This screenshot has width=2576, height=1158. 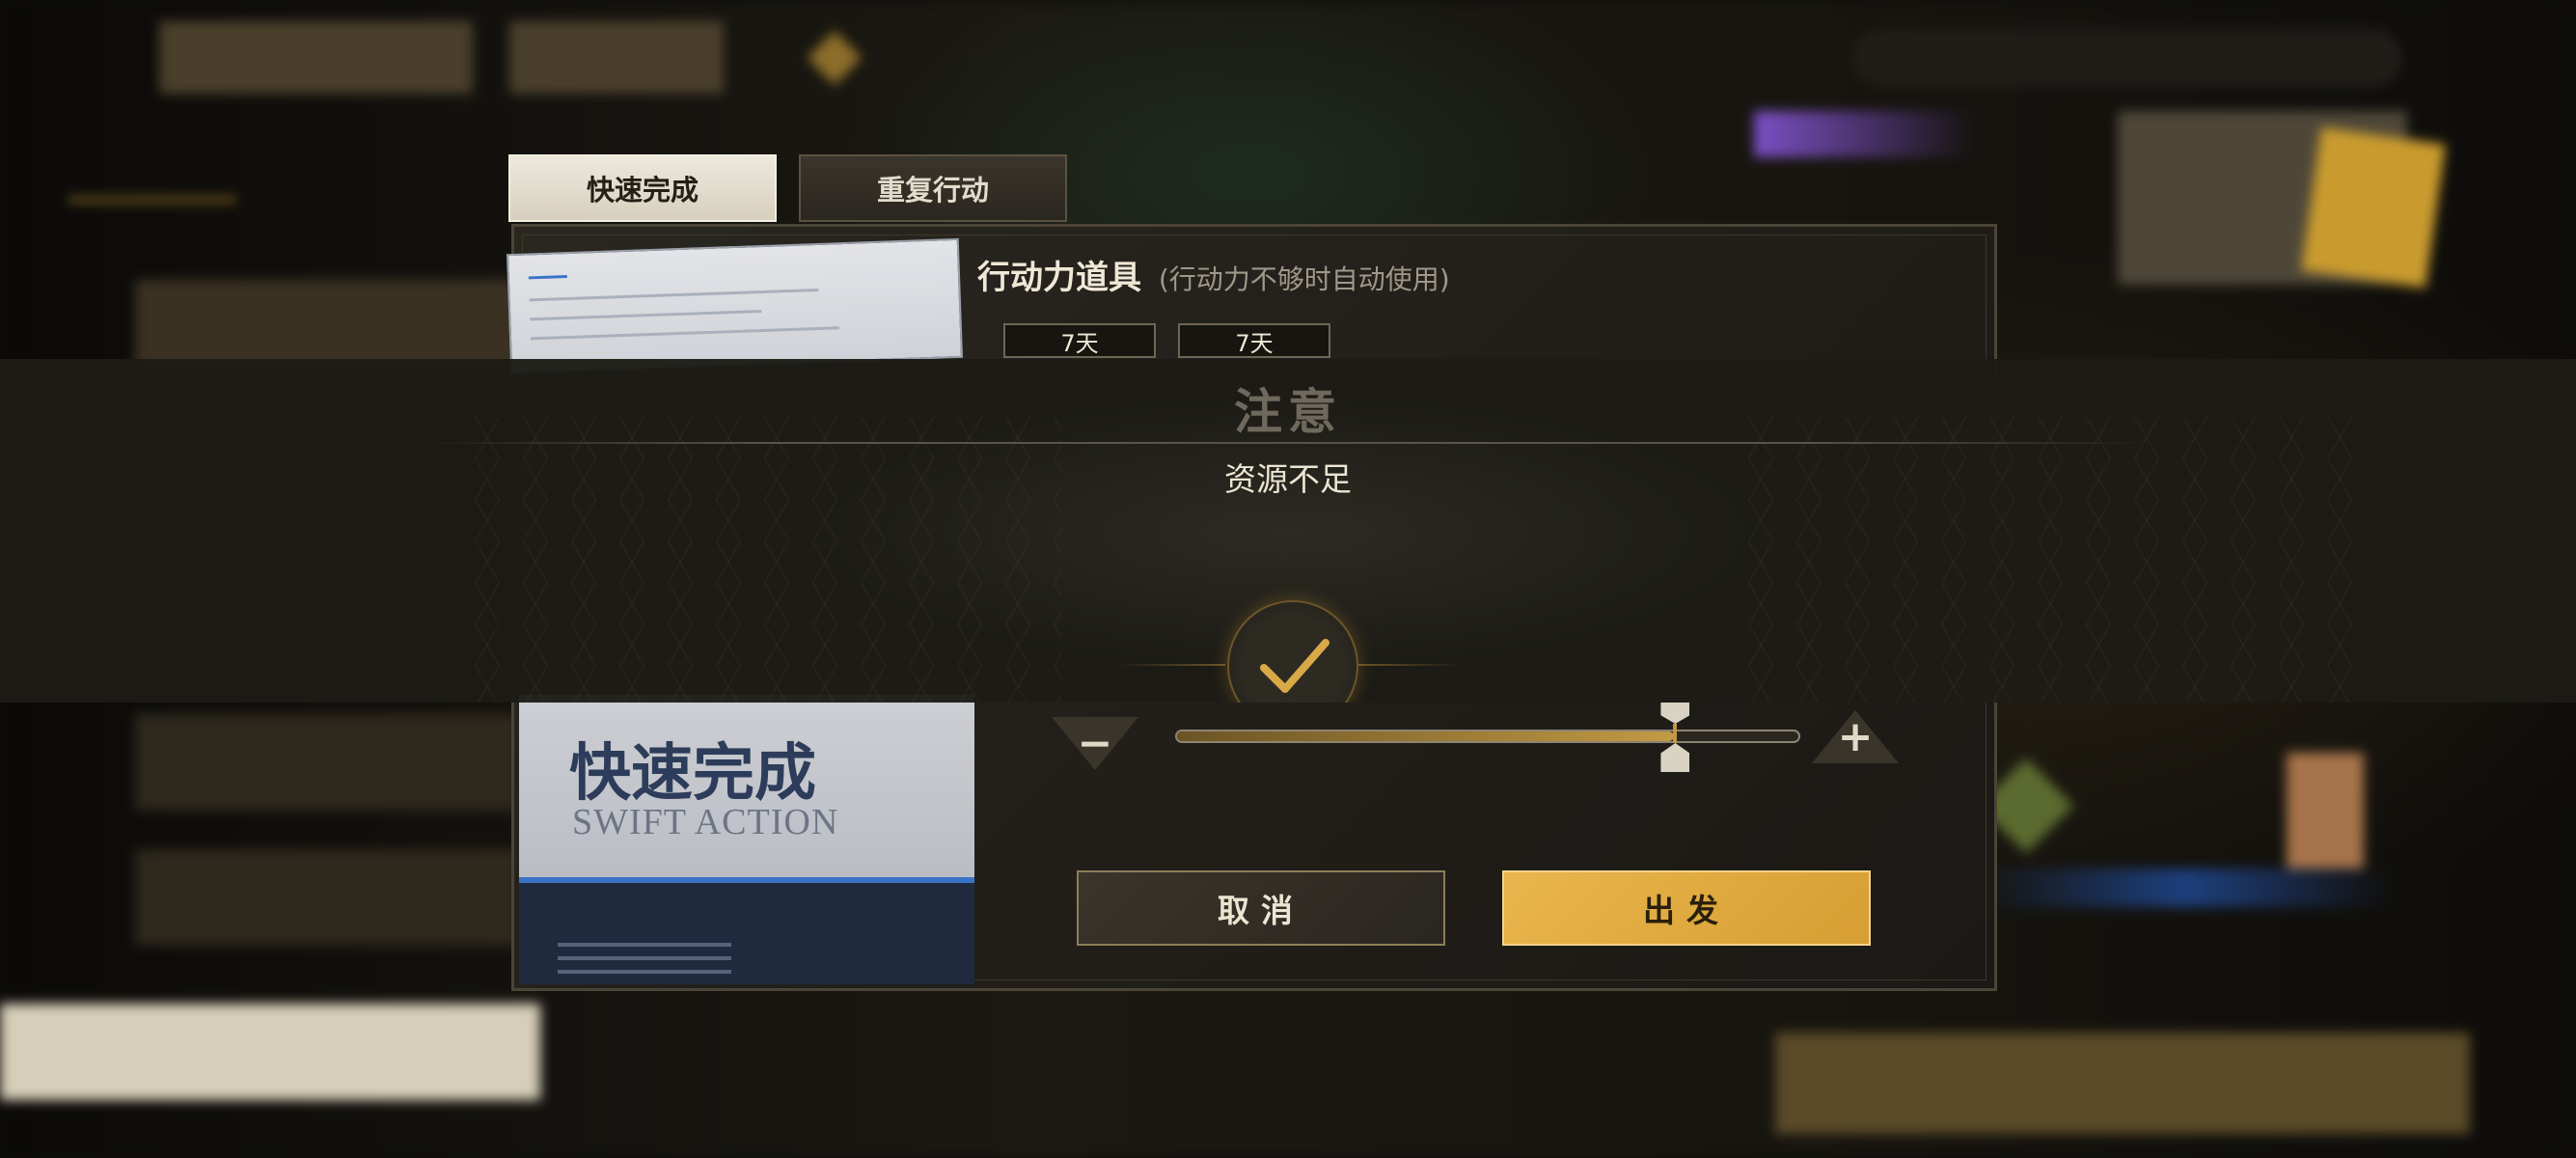 I want to click on plus-icon: +, so click(x=1855, y=736).